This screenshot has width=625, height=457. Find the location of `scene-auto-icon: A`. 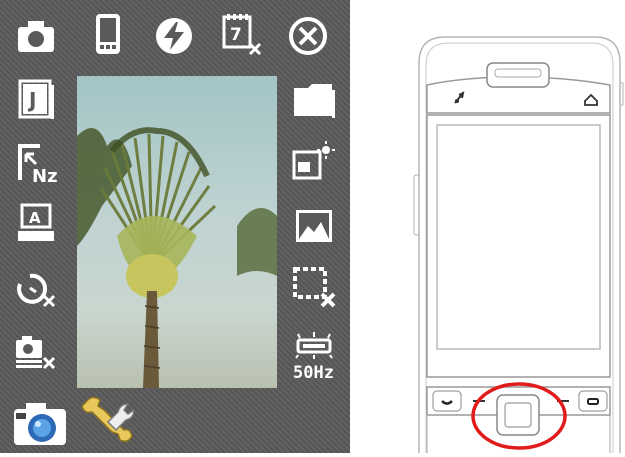

scene-auto-icon: A is located at coordinates (36, 222).